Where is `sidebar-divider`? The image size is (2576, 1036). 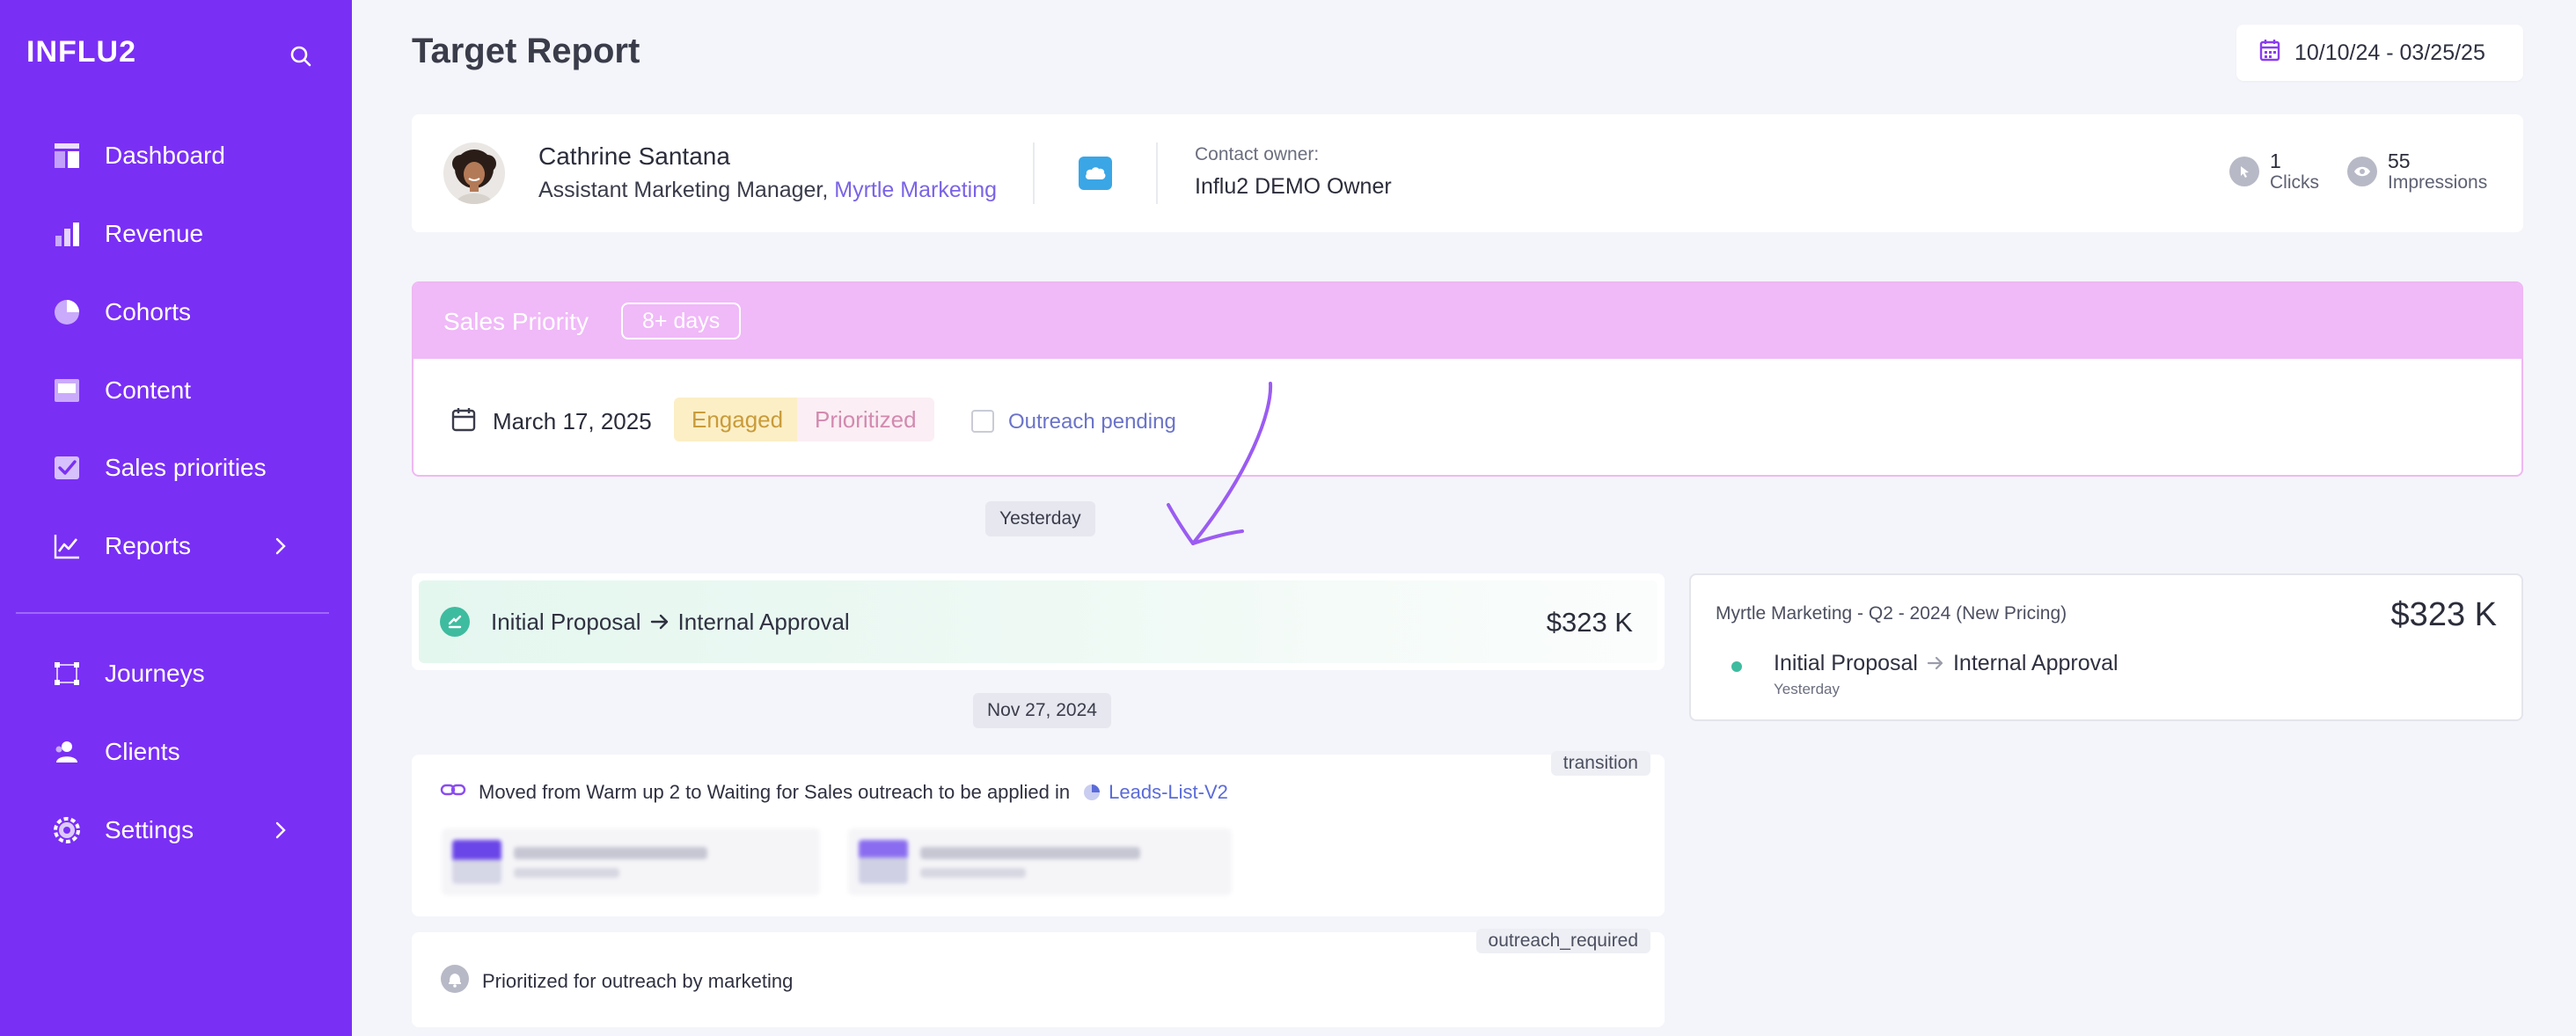 sidebar-divider is located at coordinates (172, 613).